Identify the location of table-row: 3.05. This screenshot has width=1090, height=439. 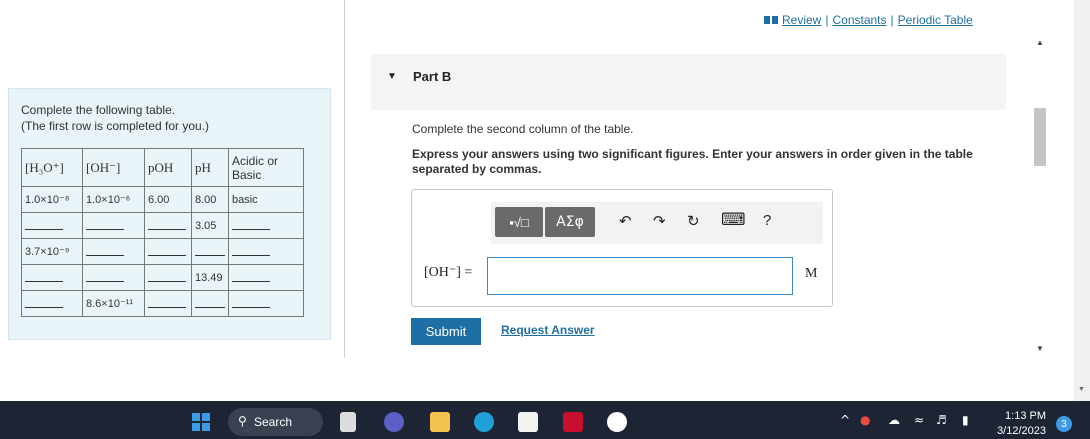
(162, 225).